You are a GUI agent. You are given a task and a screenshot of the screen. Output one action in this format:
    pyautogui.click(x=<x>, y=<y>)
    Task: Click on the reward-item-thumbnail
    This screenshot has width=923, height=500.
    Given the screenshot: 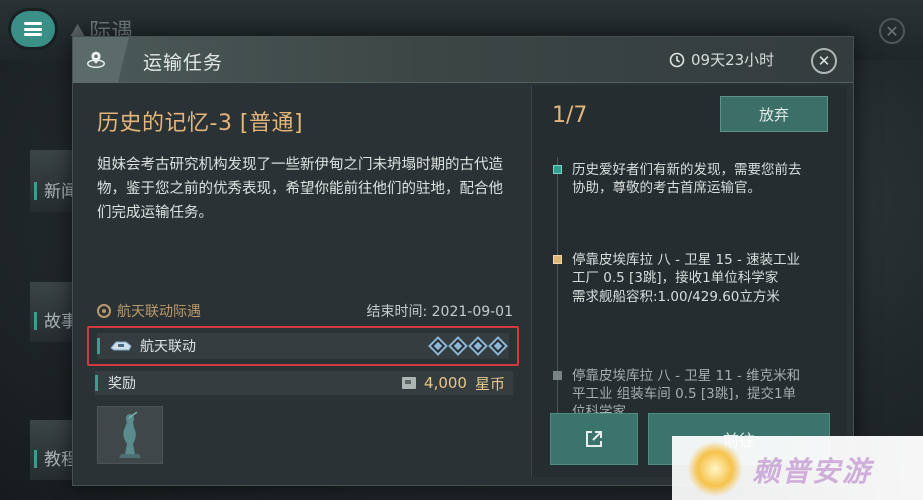 What is the action you would take?
    pyautogui.click(x=130, y=435)
    